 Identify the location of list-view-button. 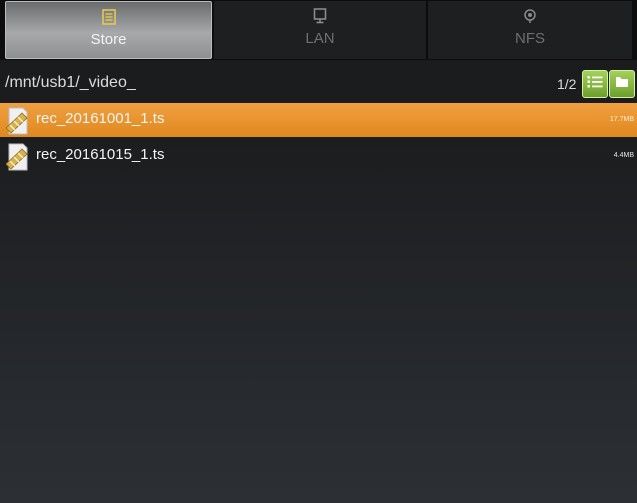
(595, 84).